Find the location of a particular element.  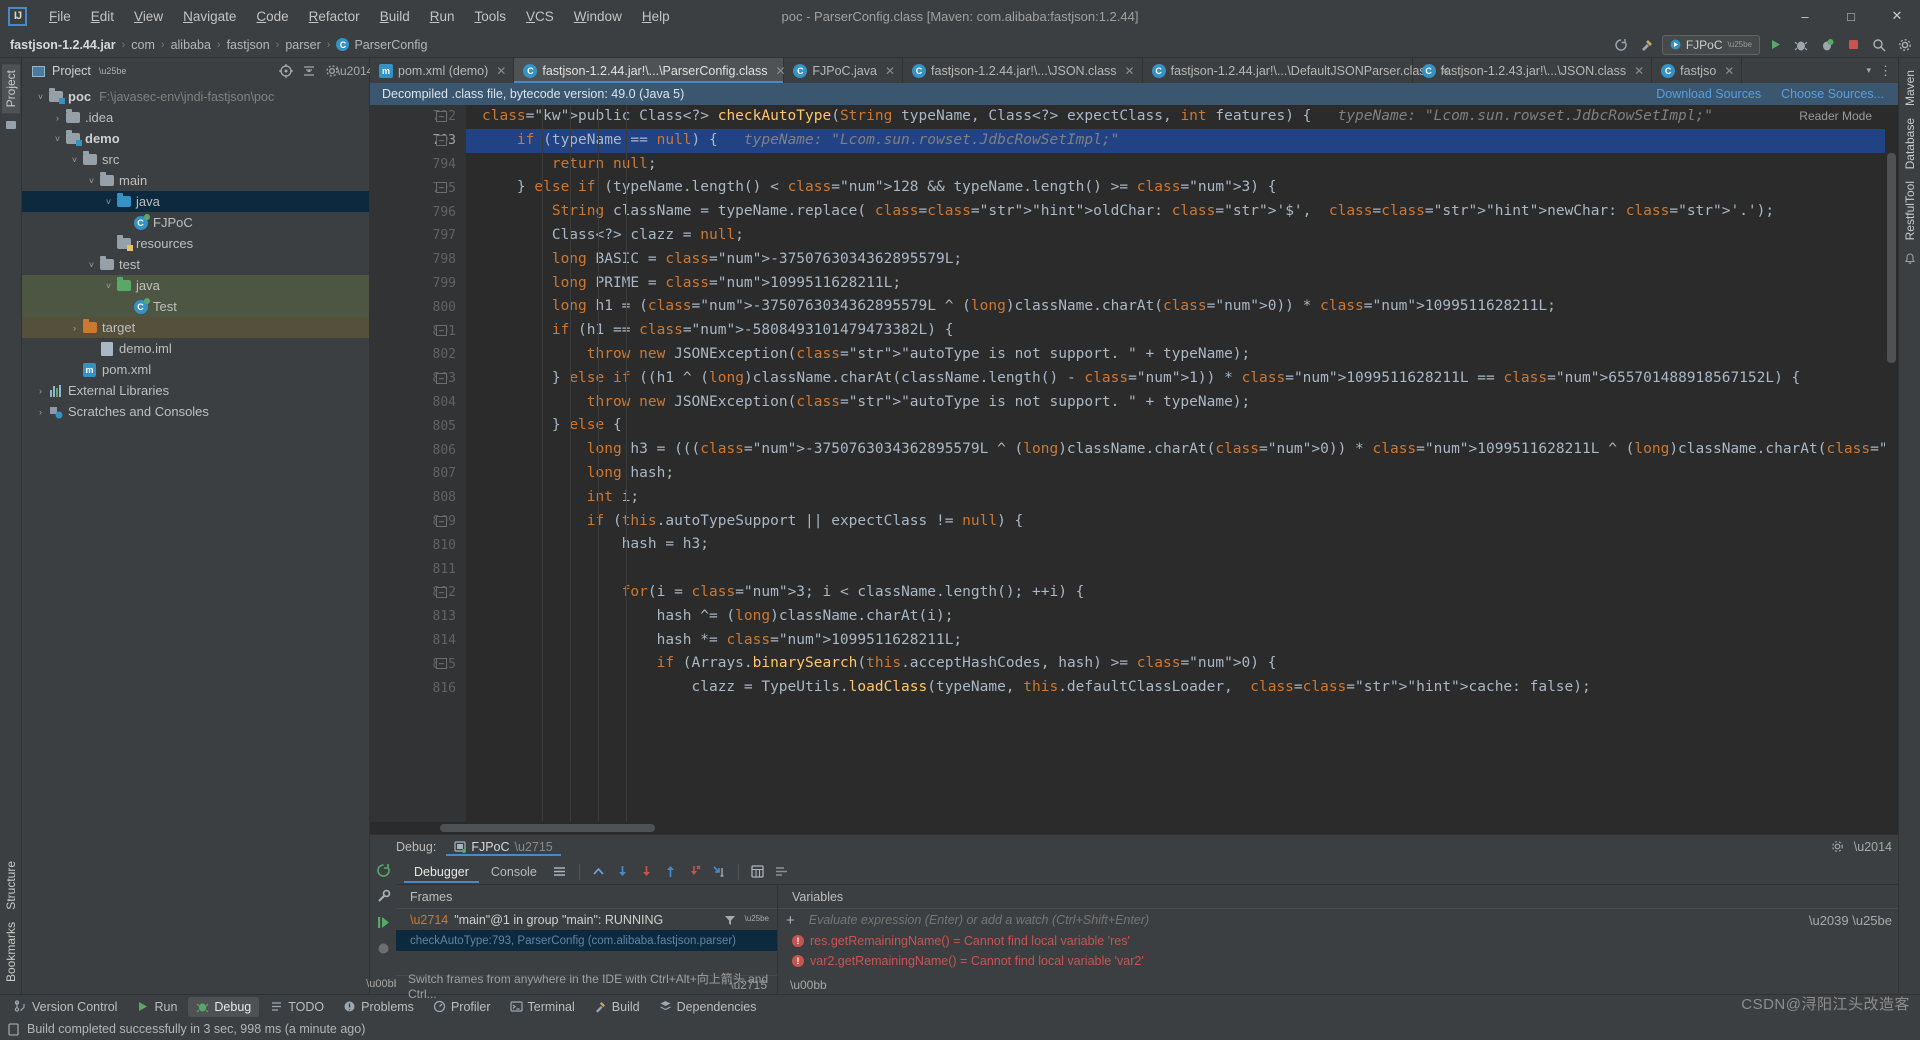

debug-settings-icon is located at coordinates (1837, 847).